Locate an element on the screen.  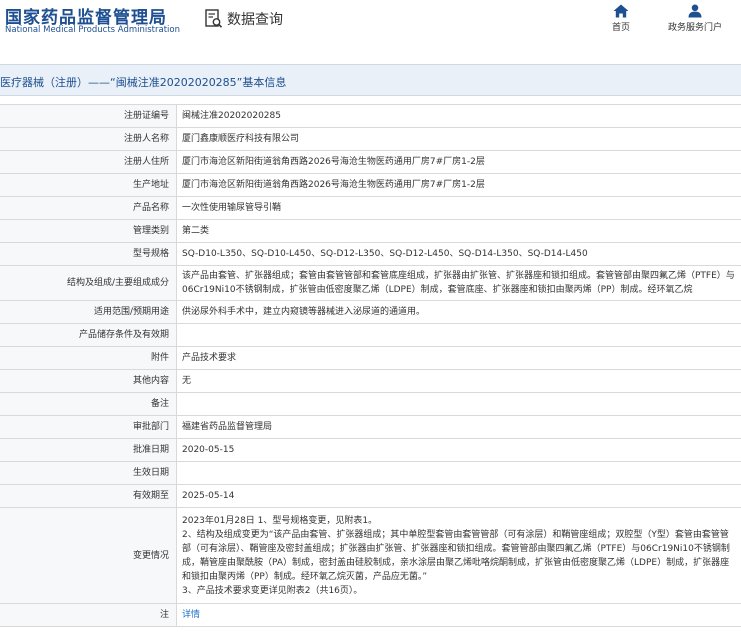
nav-service-portal: 政务服务门户 is located at coordinates (695, 18).